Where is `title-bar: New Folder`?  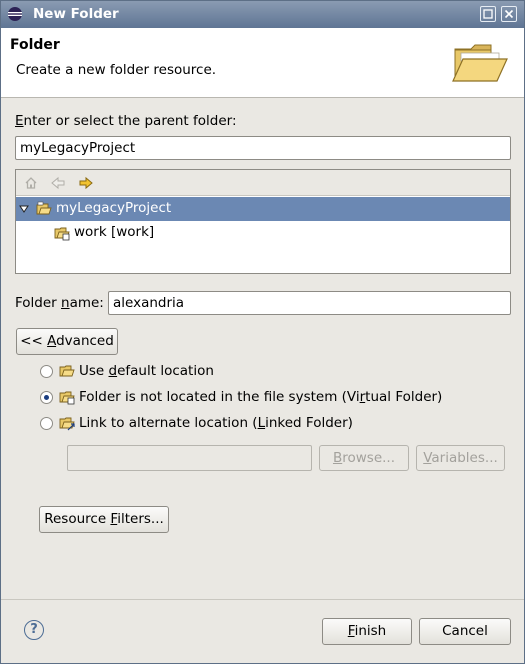
title-bar: New Folder is located at coordinates (262, 14).